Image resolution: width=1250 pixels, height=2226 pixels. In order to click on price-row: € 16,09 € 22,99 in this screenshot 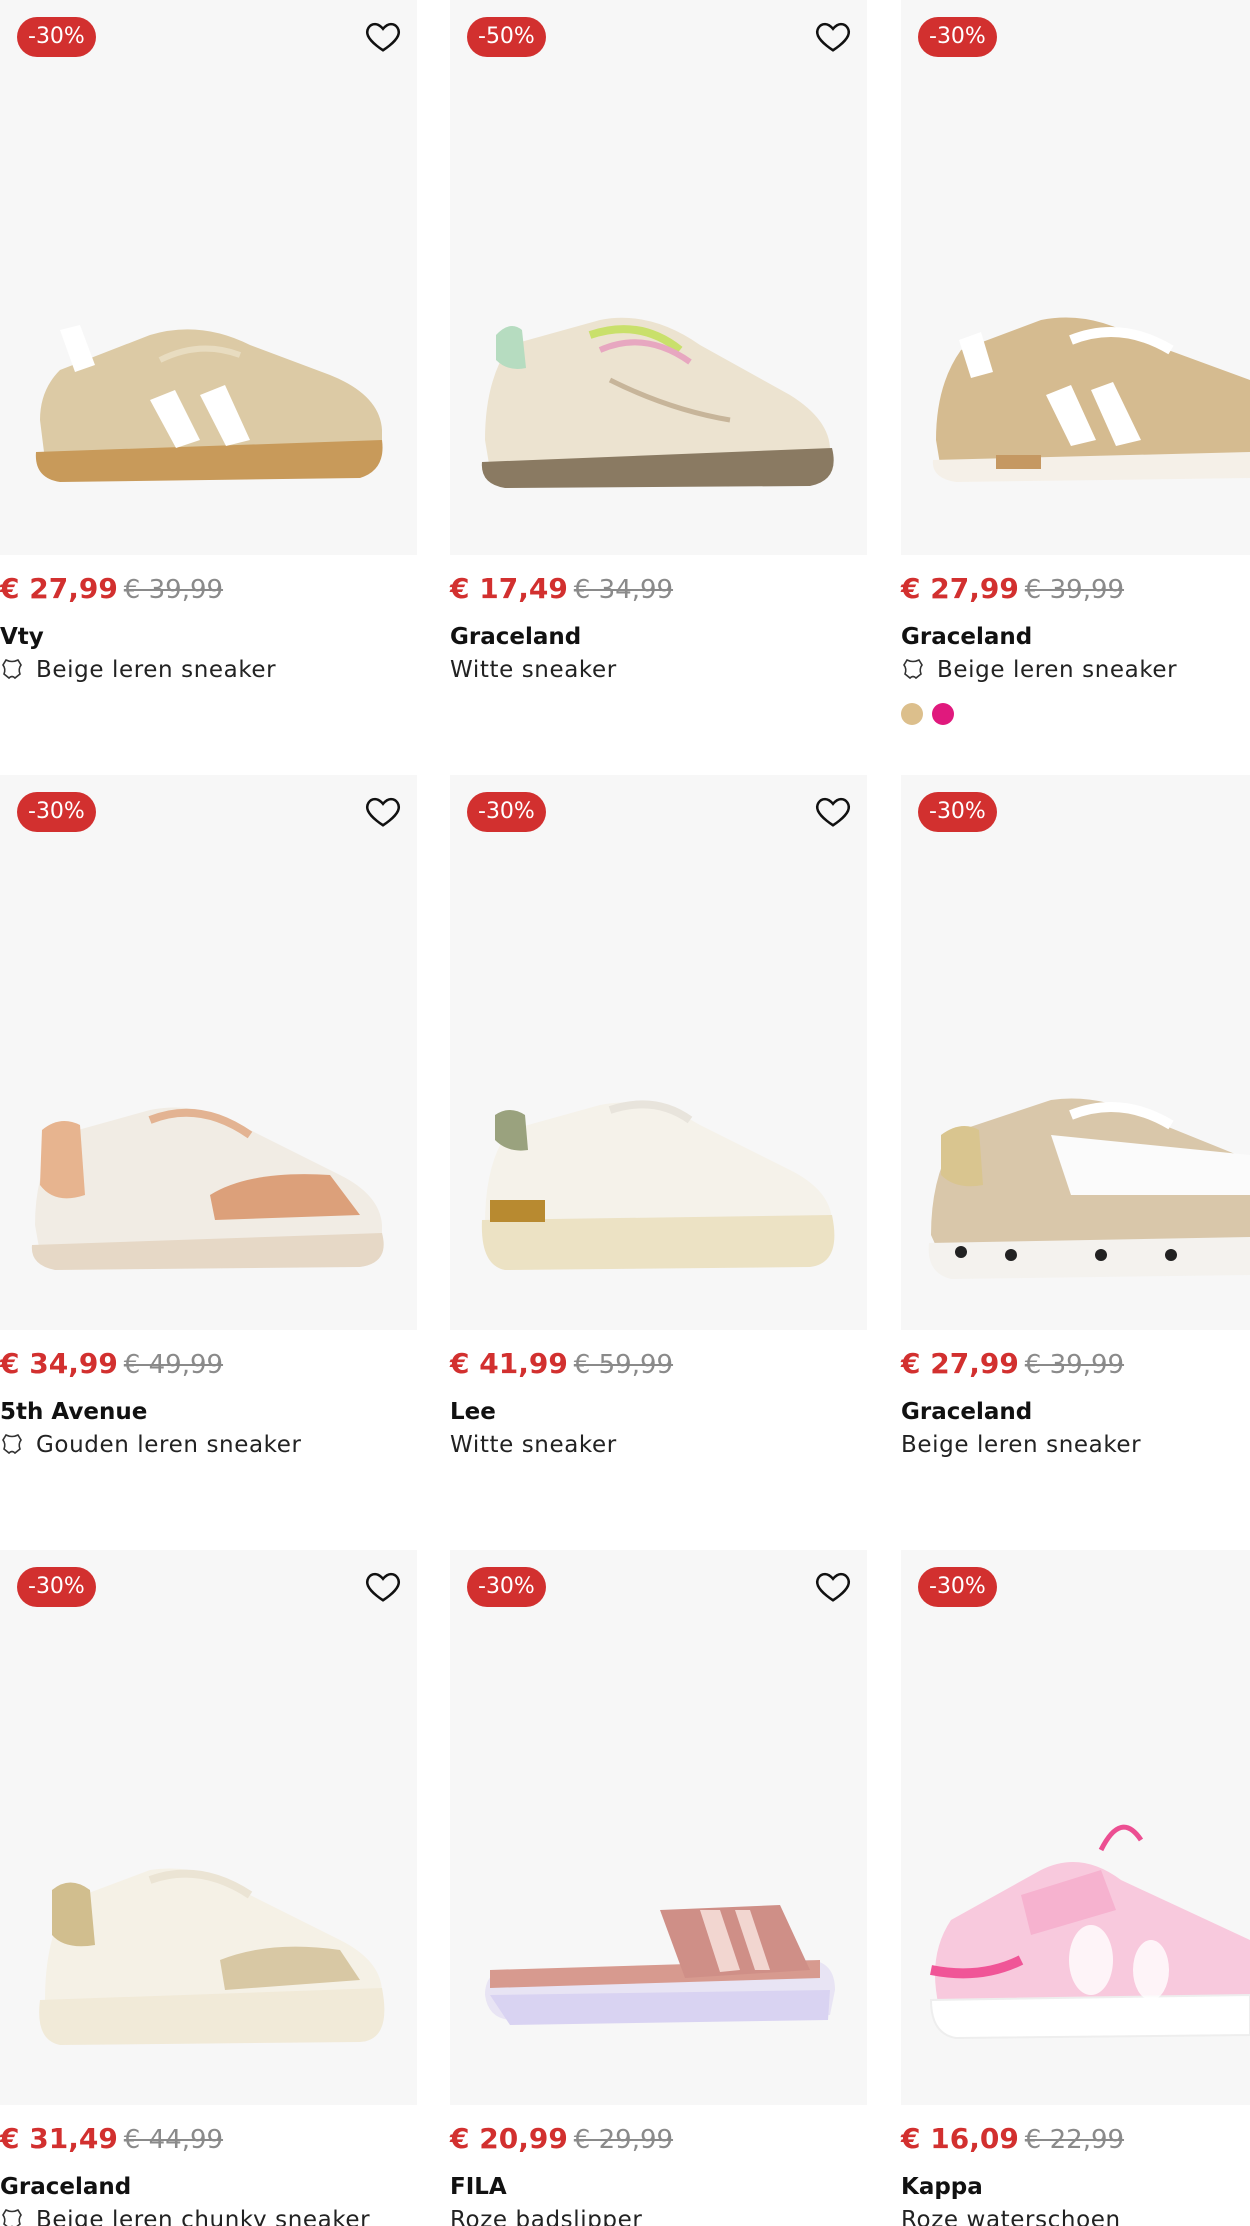, I will do `click(1075, 2139)`.